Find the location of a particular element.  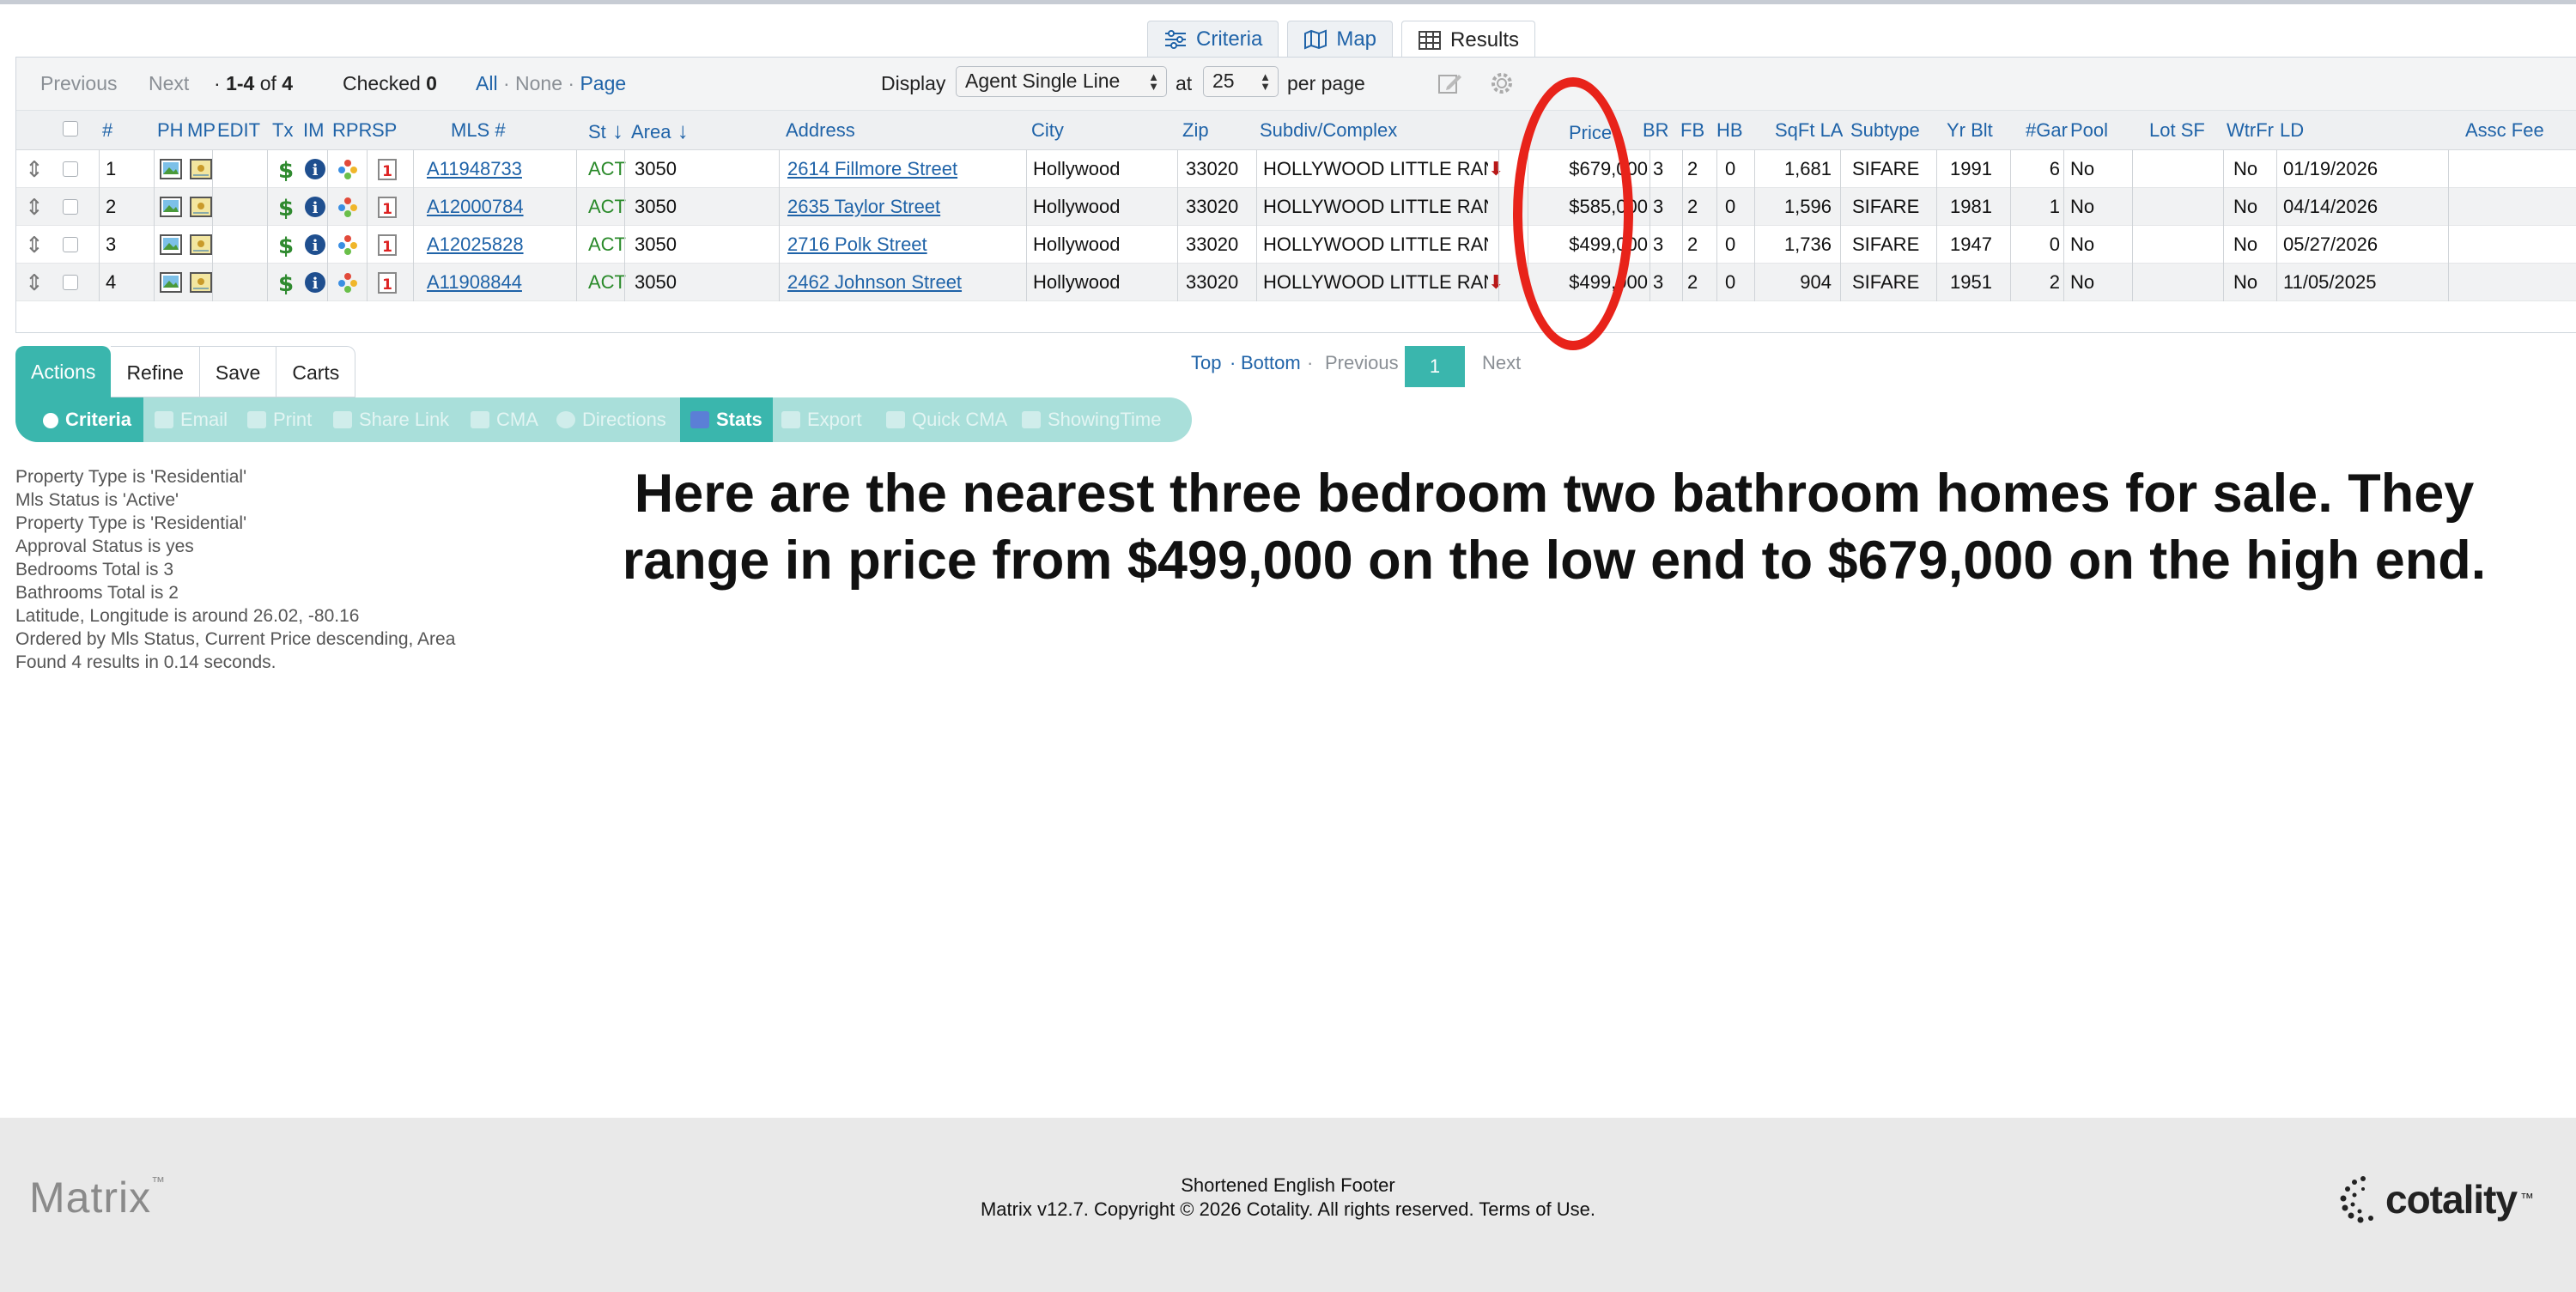

mls-number-link: A11948733 is located at coordinates (492, 169).